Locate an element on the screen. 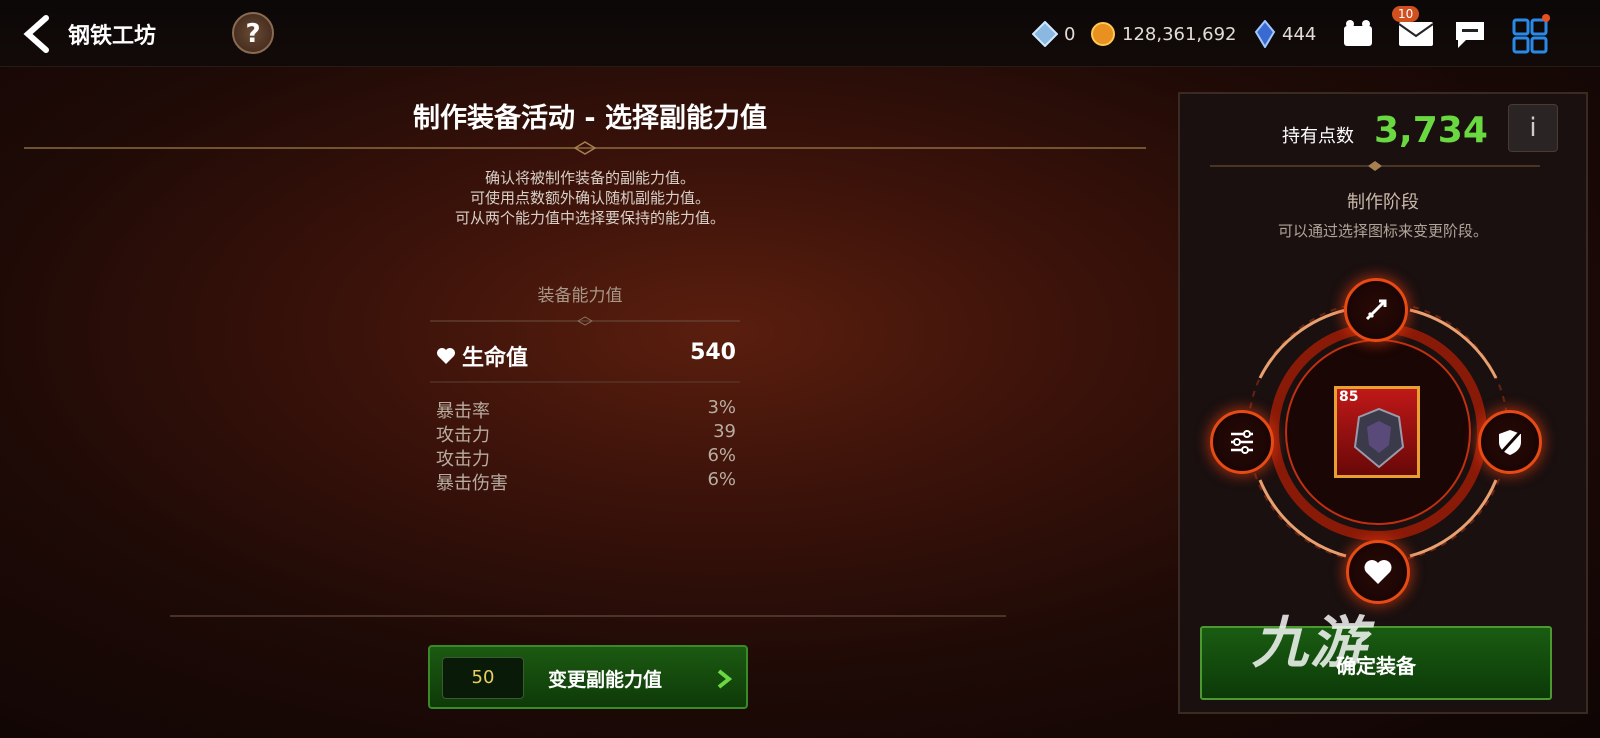 Image resolution: width=1600 pixels, height=738 pixels. mail-button is located at coordinates (1416, 36).